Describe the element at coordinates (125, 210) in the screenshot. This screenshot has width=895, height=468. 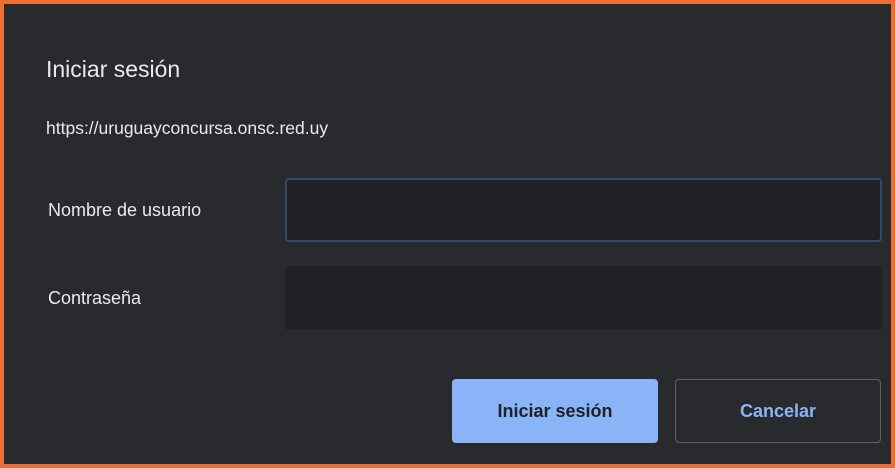
I see `username-label: Nombre de usuario` at that location.